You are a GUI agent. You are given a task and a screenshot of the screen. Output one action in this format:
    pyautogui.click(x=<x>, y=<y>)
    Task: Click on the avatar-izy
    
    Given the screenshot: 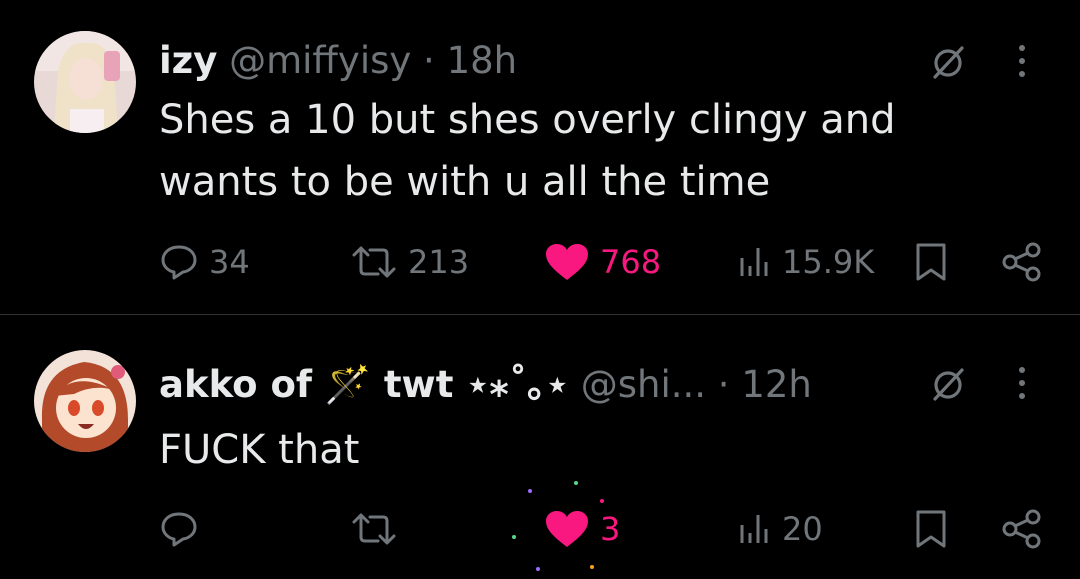 What is the action you would take?
    pyautogui.click(x=85, y=82)
    